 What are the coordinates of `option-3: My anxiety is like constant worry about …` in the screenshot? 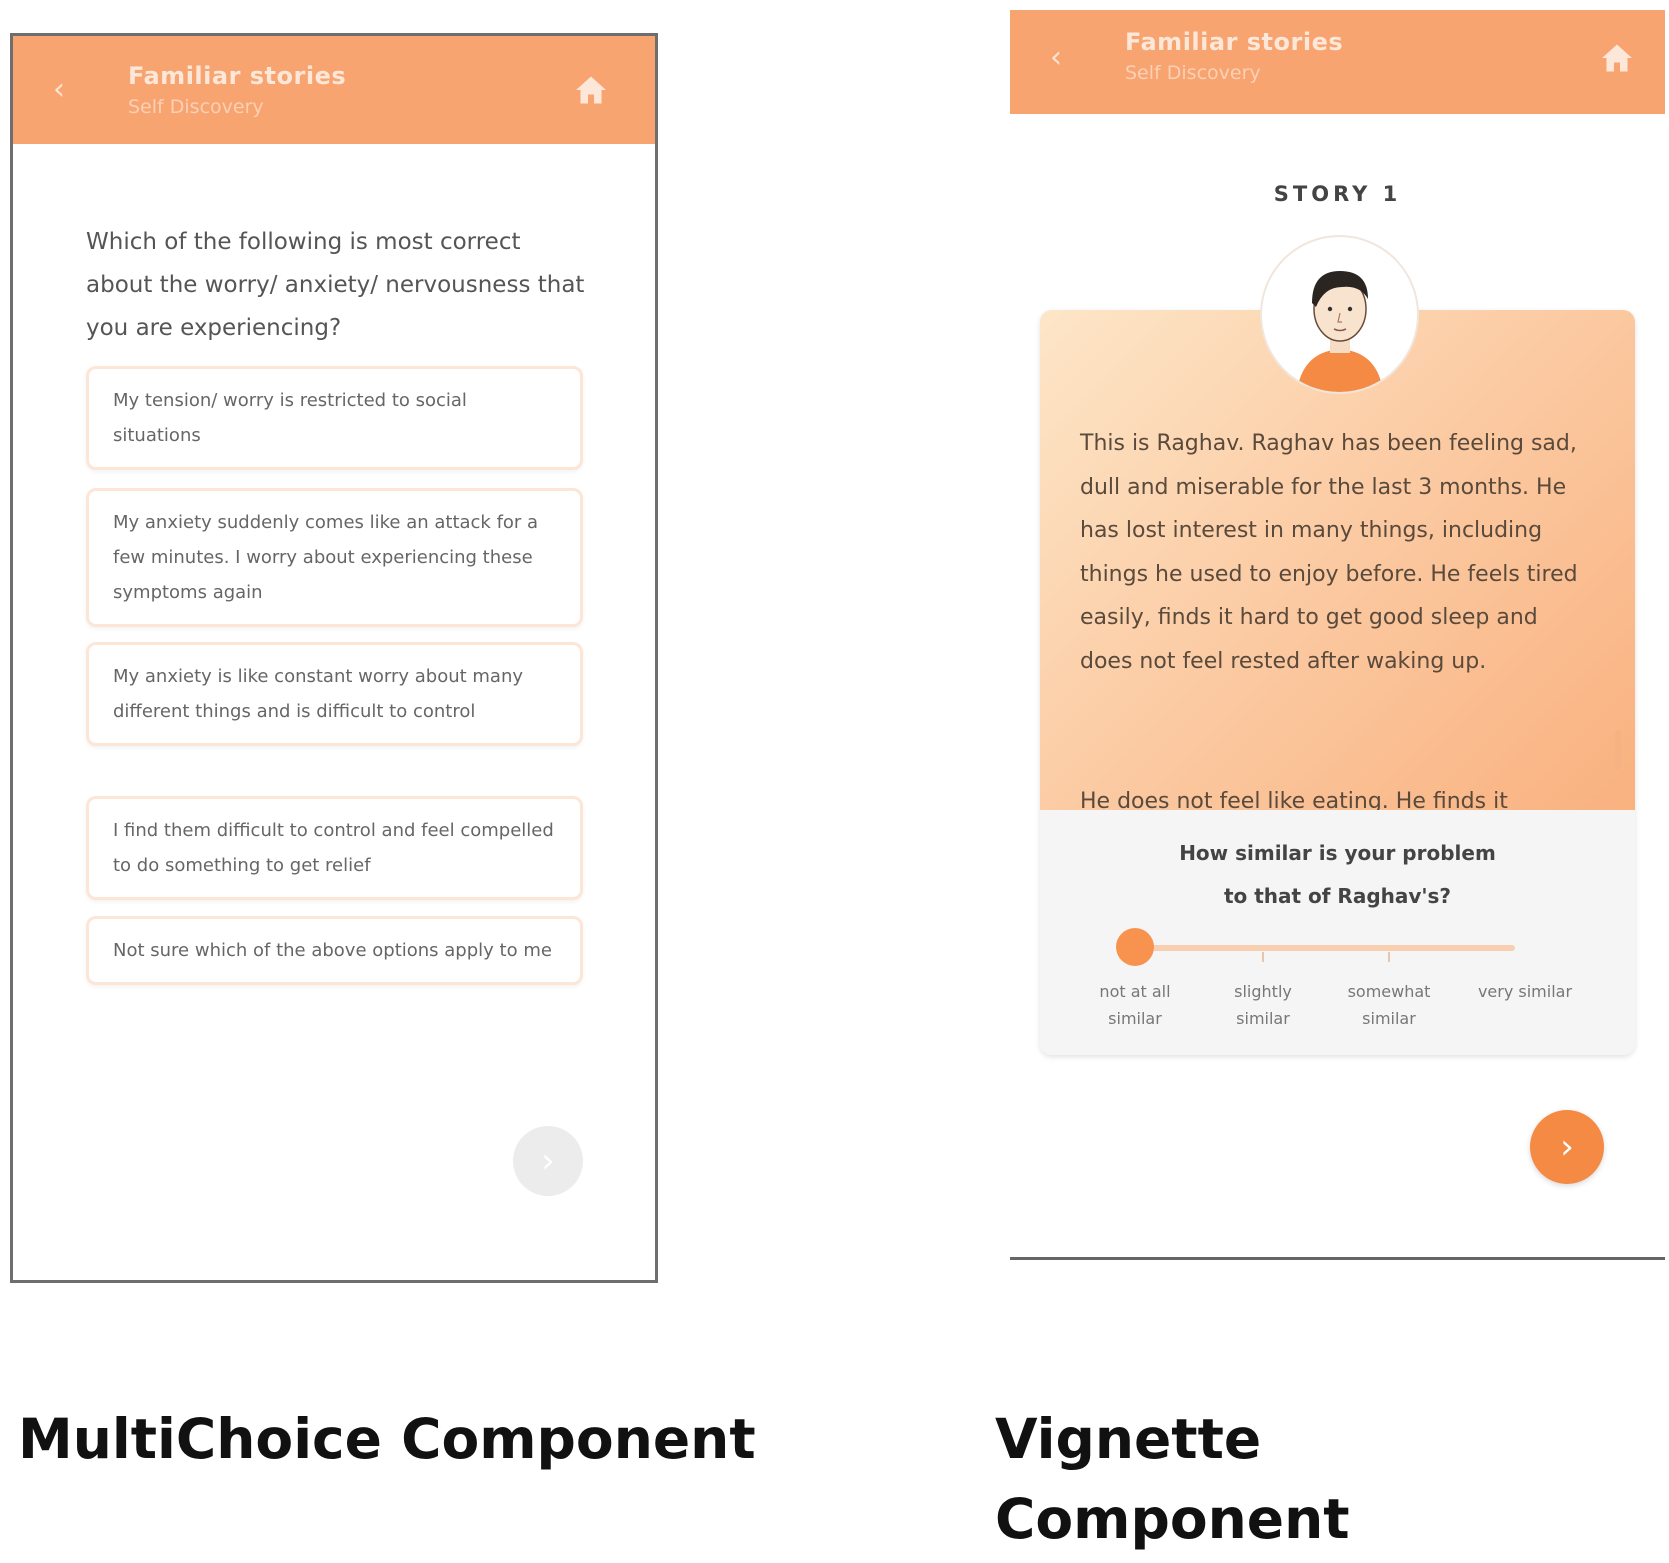 It's located at (334, 694).